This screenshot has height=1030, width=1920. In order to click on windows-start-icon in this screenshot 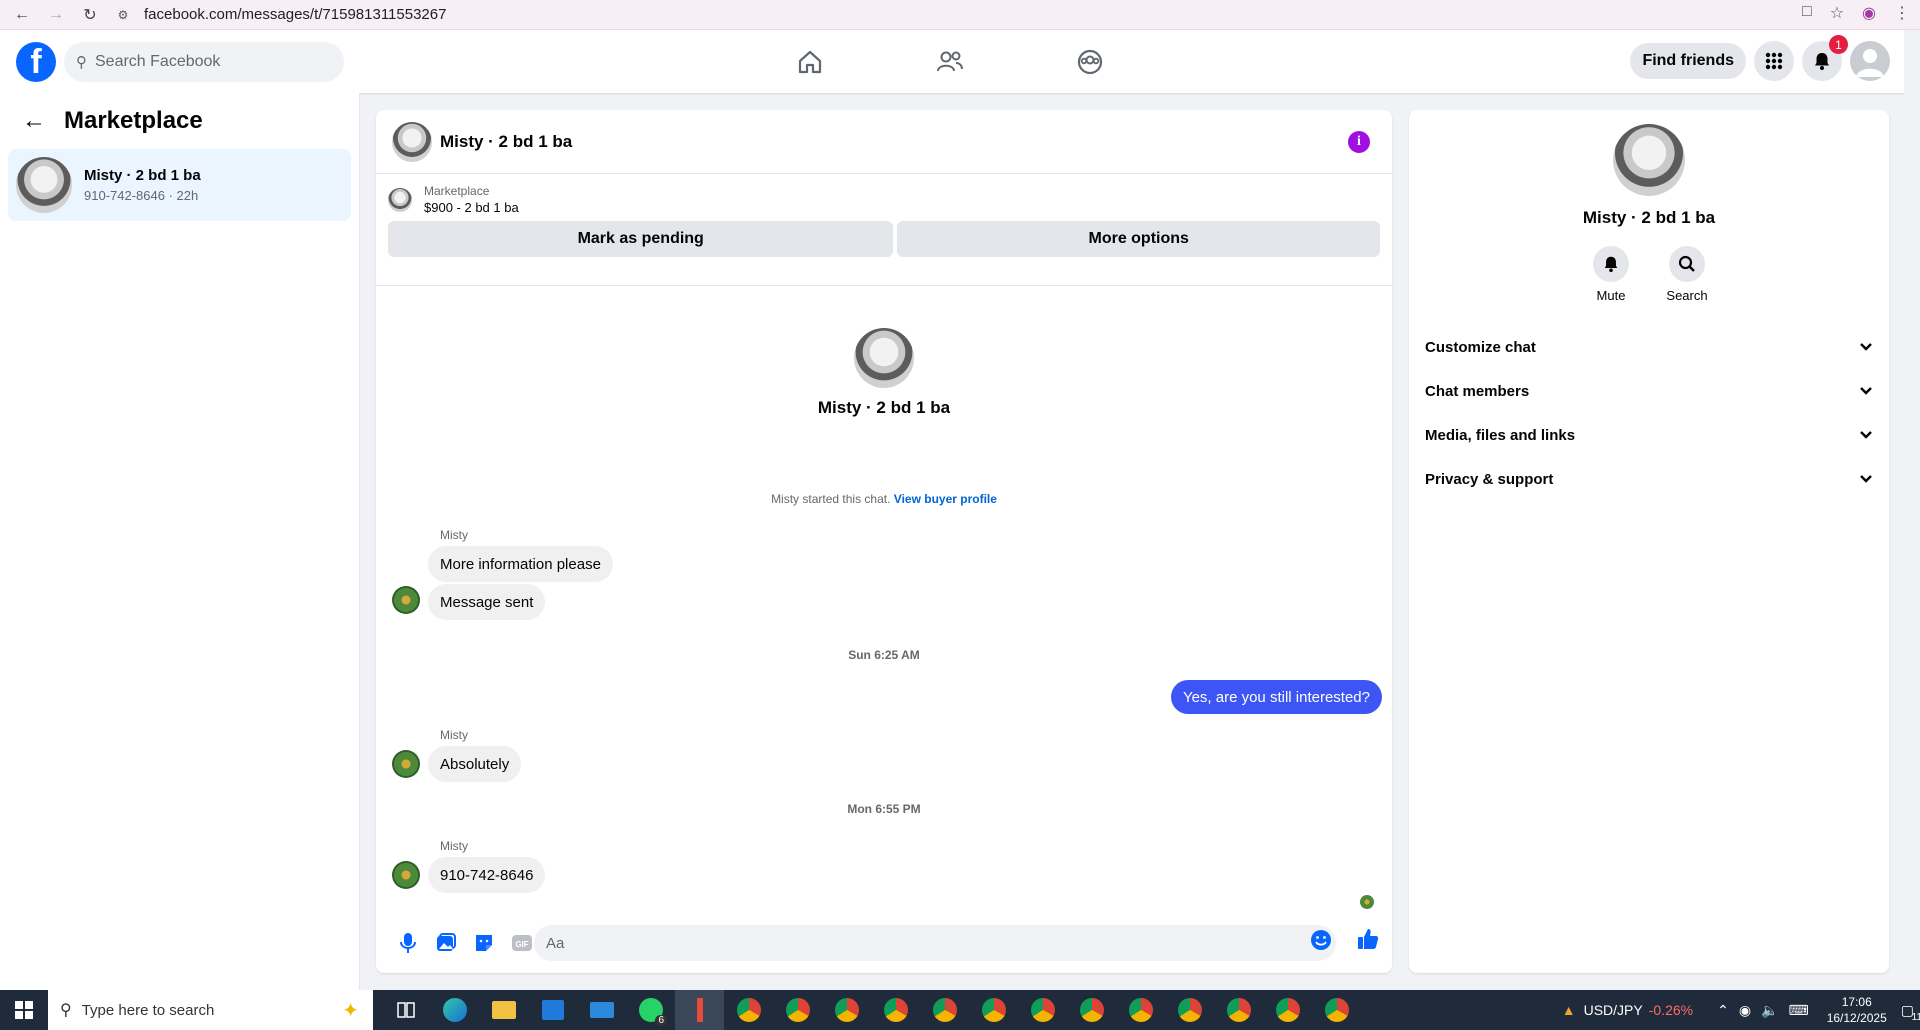, I will do `click(24, 1010)`.